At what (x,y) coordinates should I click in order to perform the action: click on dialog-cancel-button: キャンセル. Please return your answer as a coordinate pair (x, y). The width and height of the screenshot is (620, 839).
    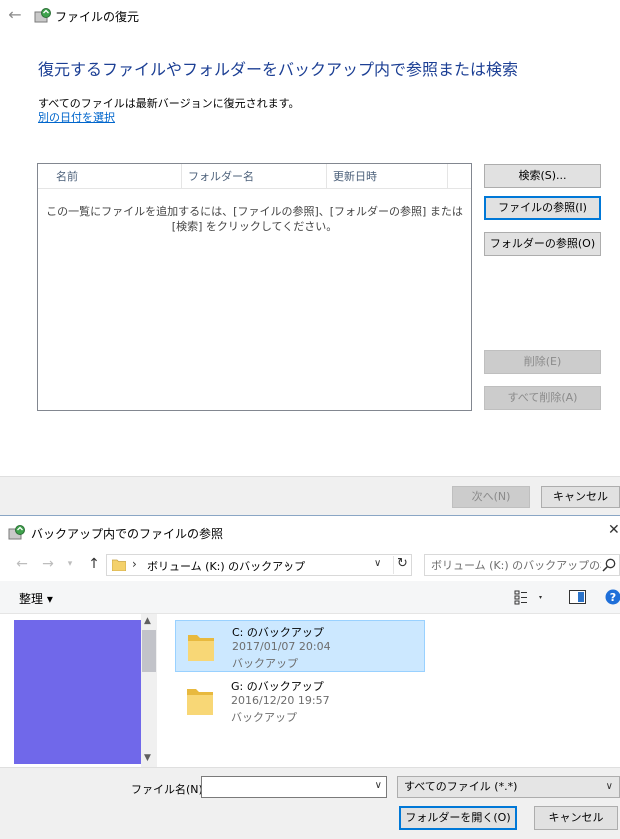
    Looking at the image, I should click on (576, 818).